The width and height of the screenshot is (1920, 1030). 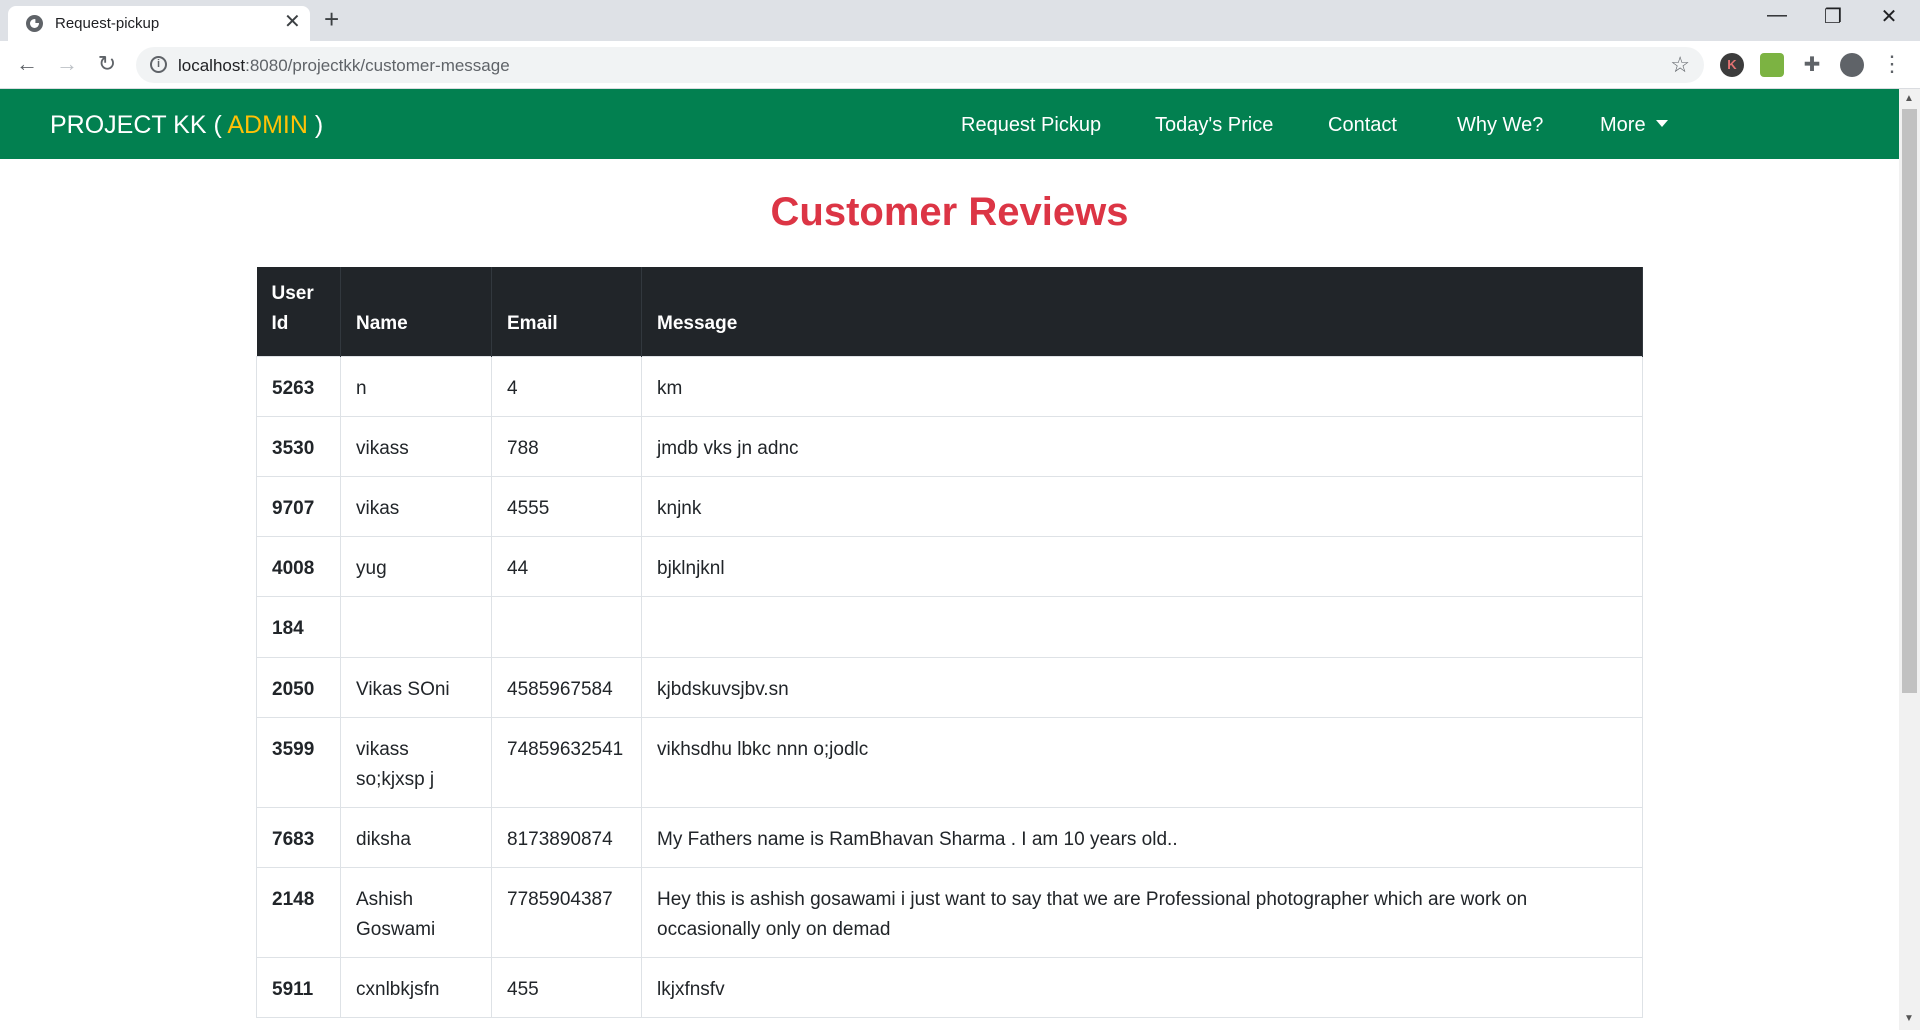 I want to click on cell-email: 44, so click(x=566, y=566).